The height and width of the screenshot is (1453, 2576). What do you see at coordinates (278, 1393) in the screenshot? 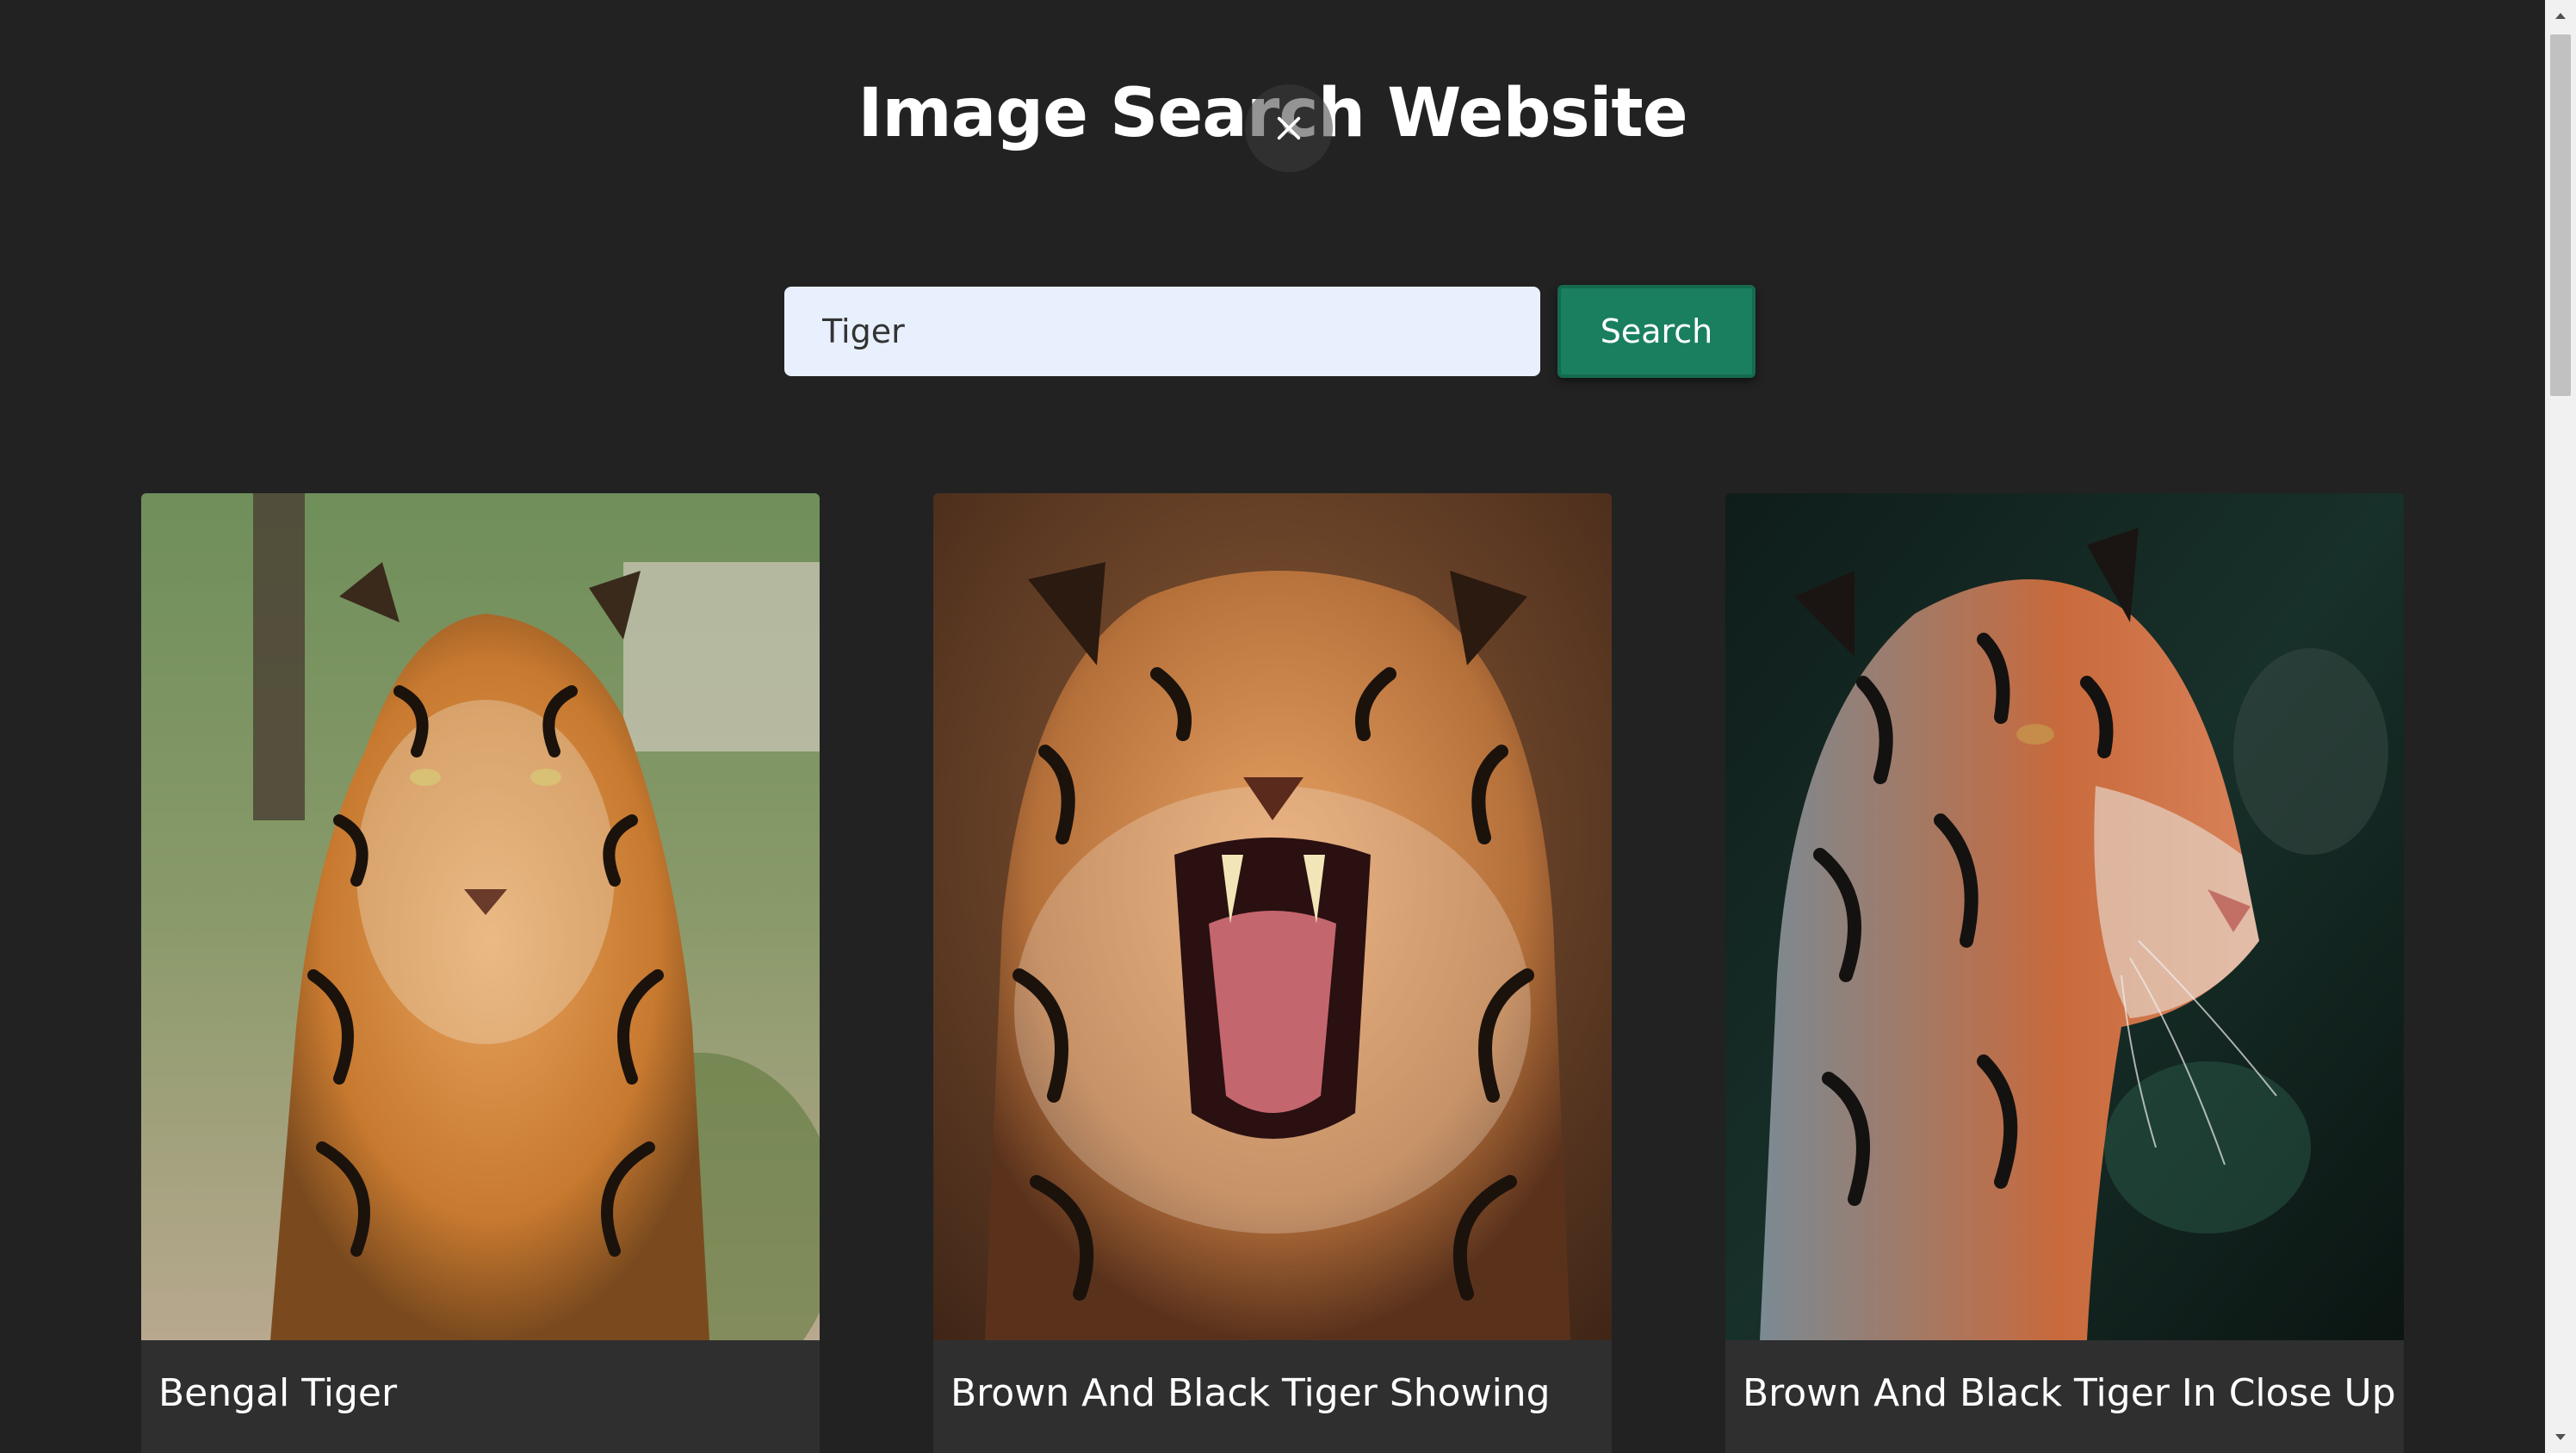
I see `result-title: Bengal Tiger` at bounding box center [278, 1393].